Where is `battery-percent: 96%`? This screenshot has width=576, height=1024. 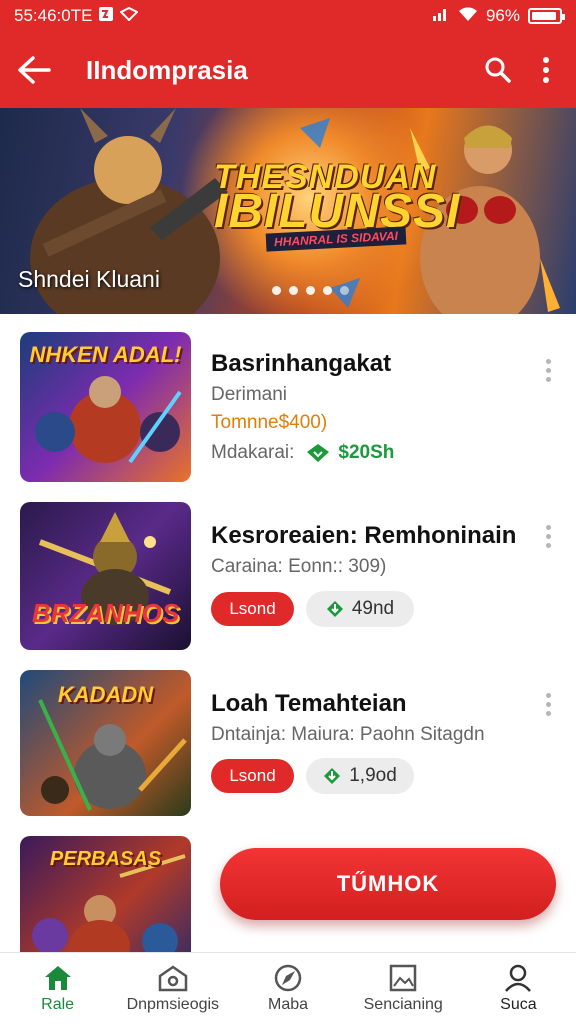 battery-percent: 96% is located at coordinates (502, 15).